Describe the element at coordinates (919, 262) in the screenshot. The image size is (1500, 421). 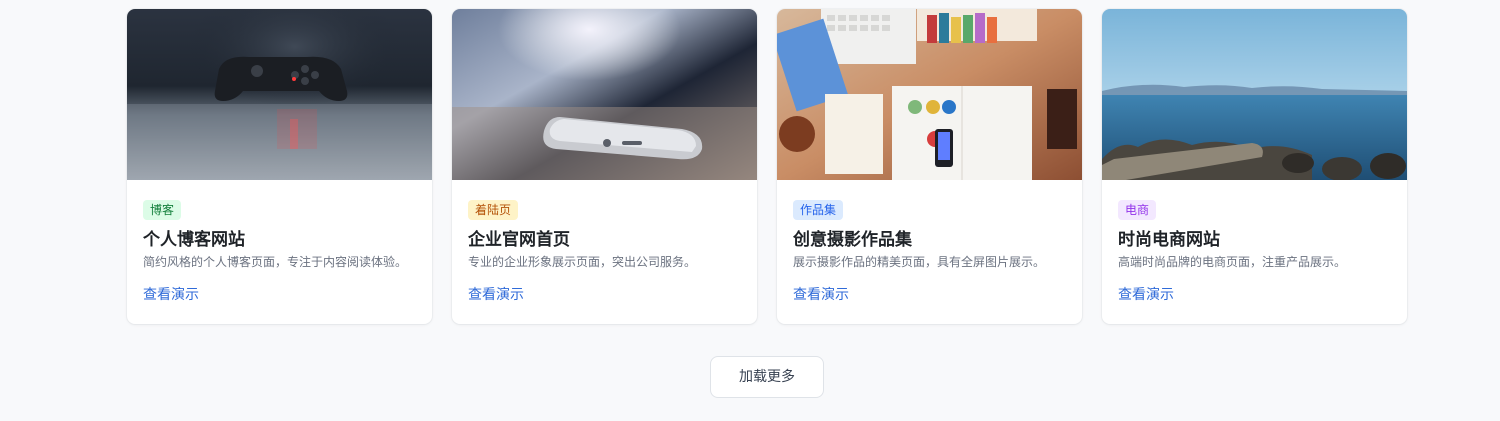
I see `card-description: 展示摄影作品的精美页面，具有全屏图片展示。` at that location.